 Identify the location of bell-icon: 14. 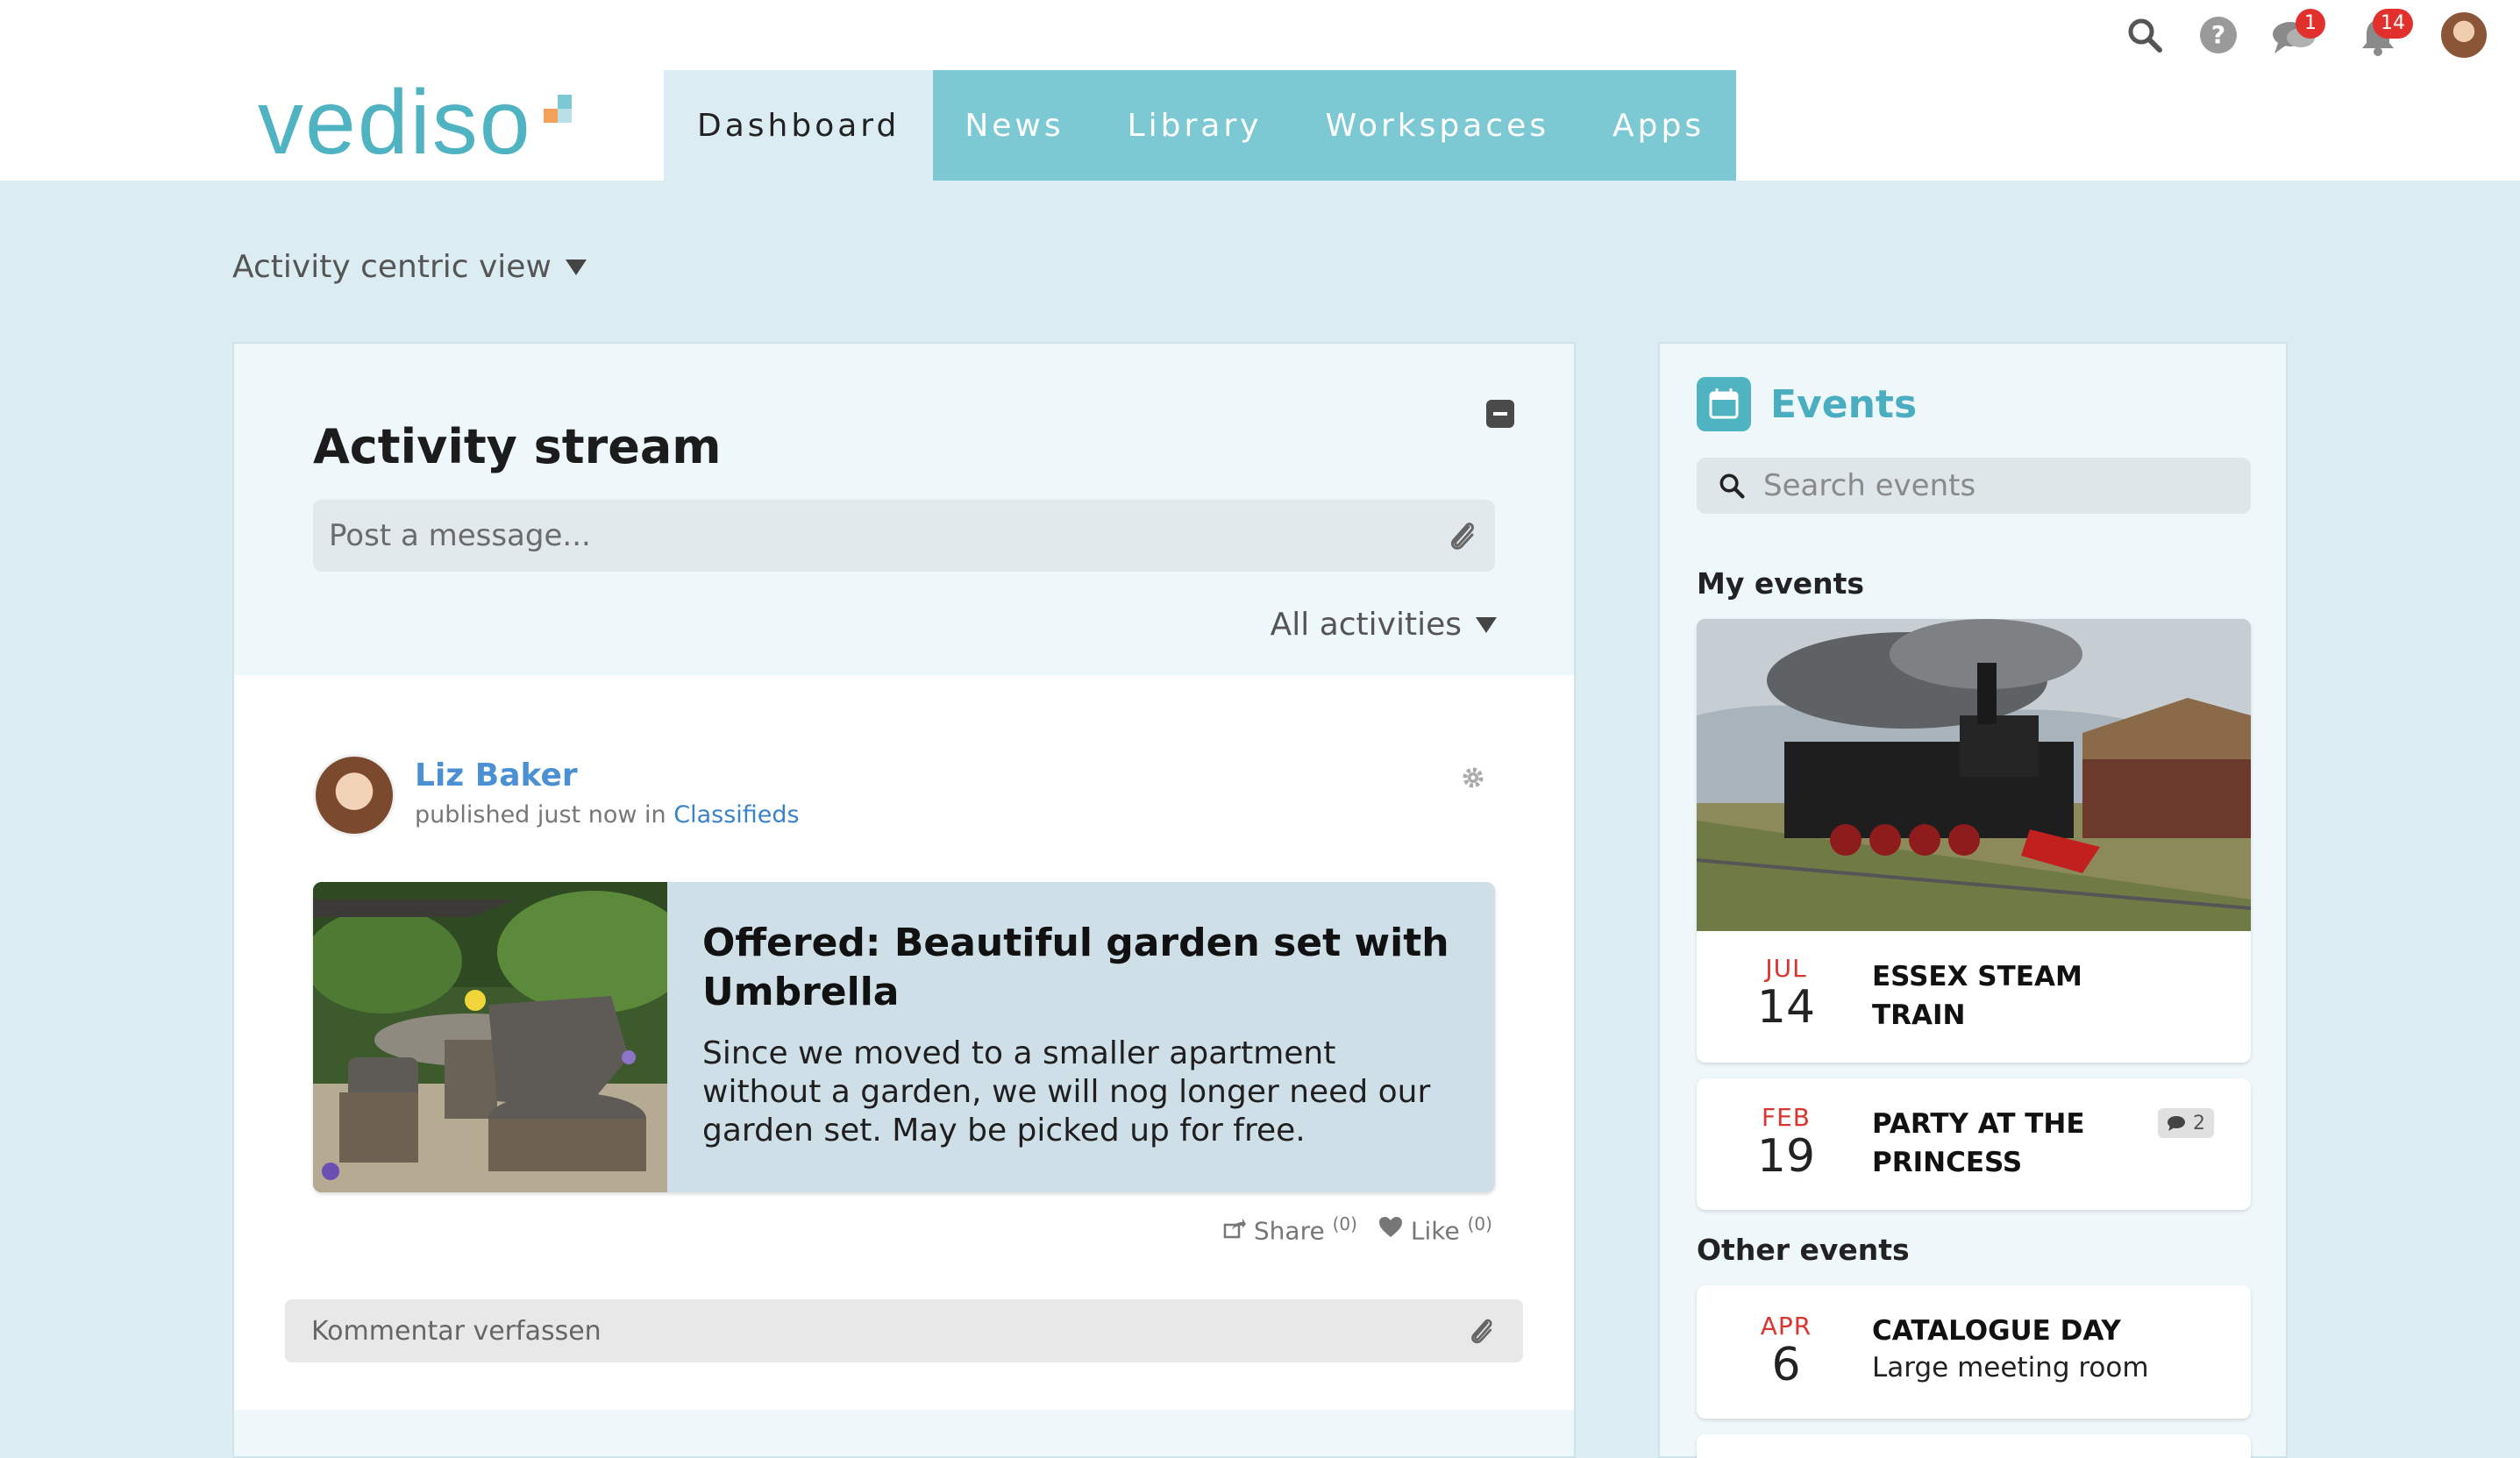
(2383, 35).